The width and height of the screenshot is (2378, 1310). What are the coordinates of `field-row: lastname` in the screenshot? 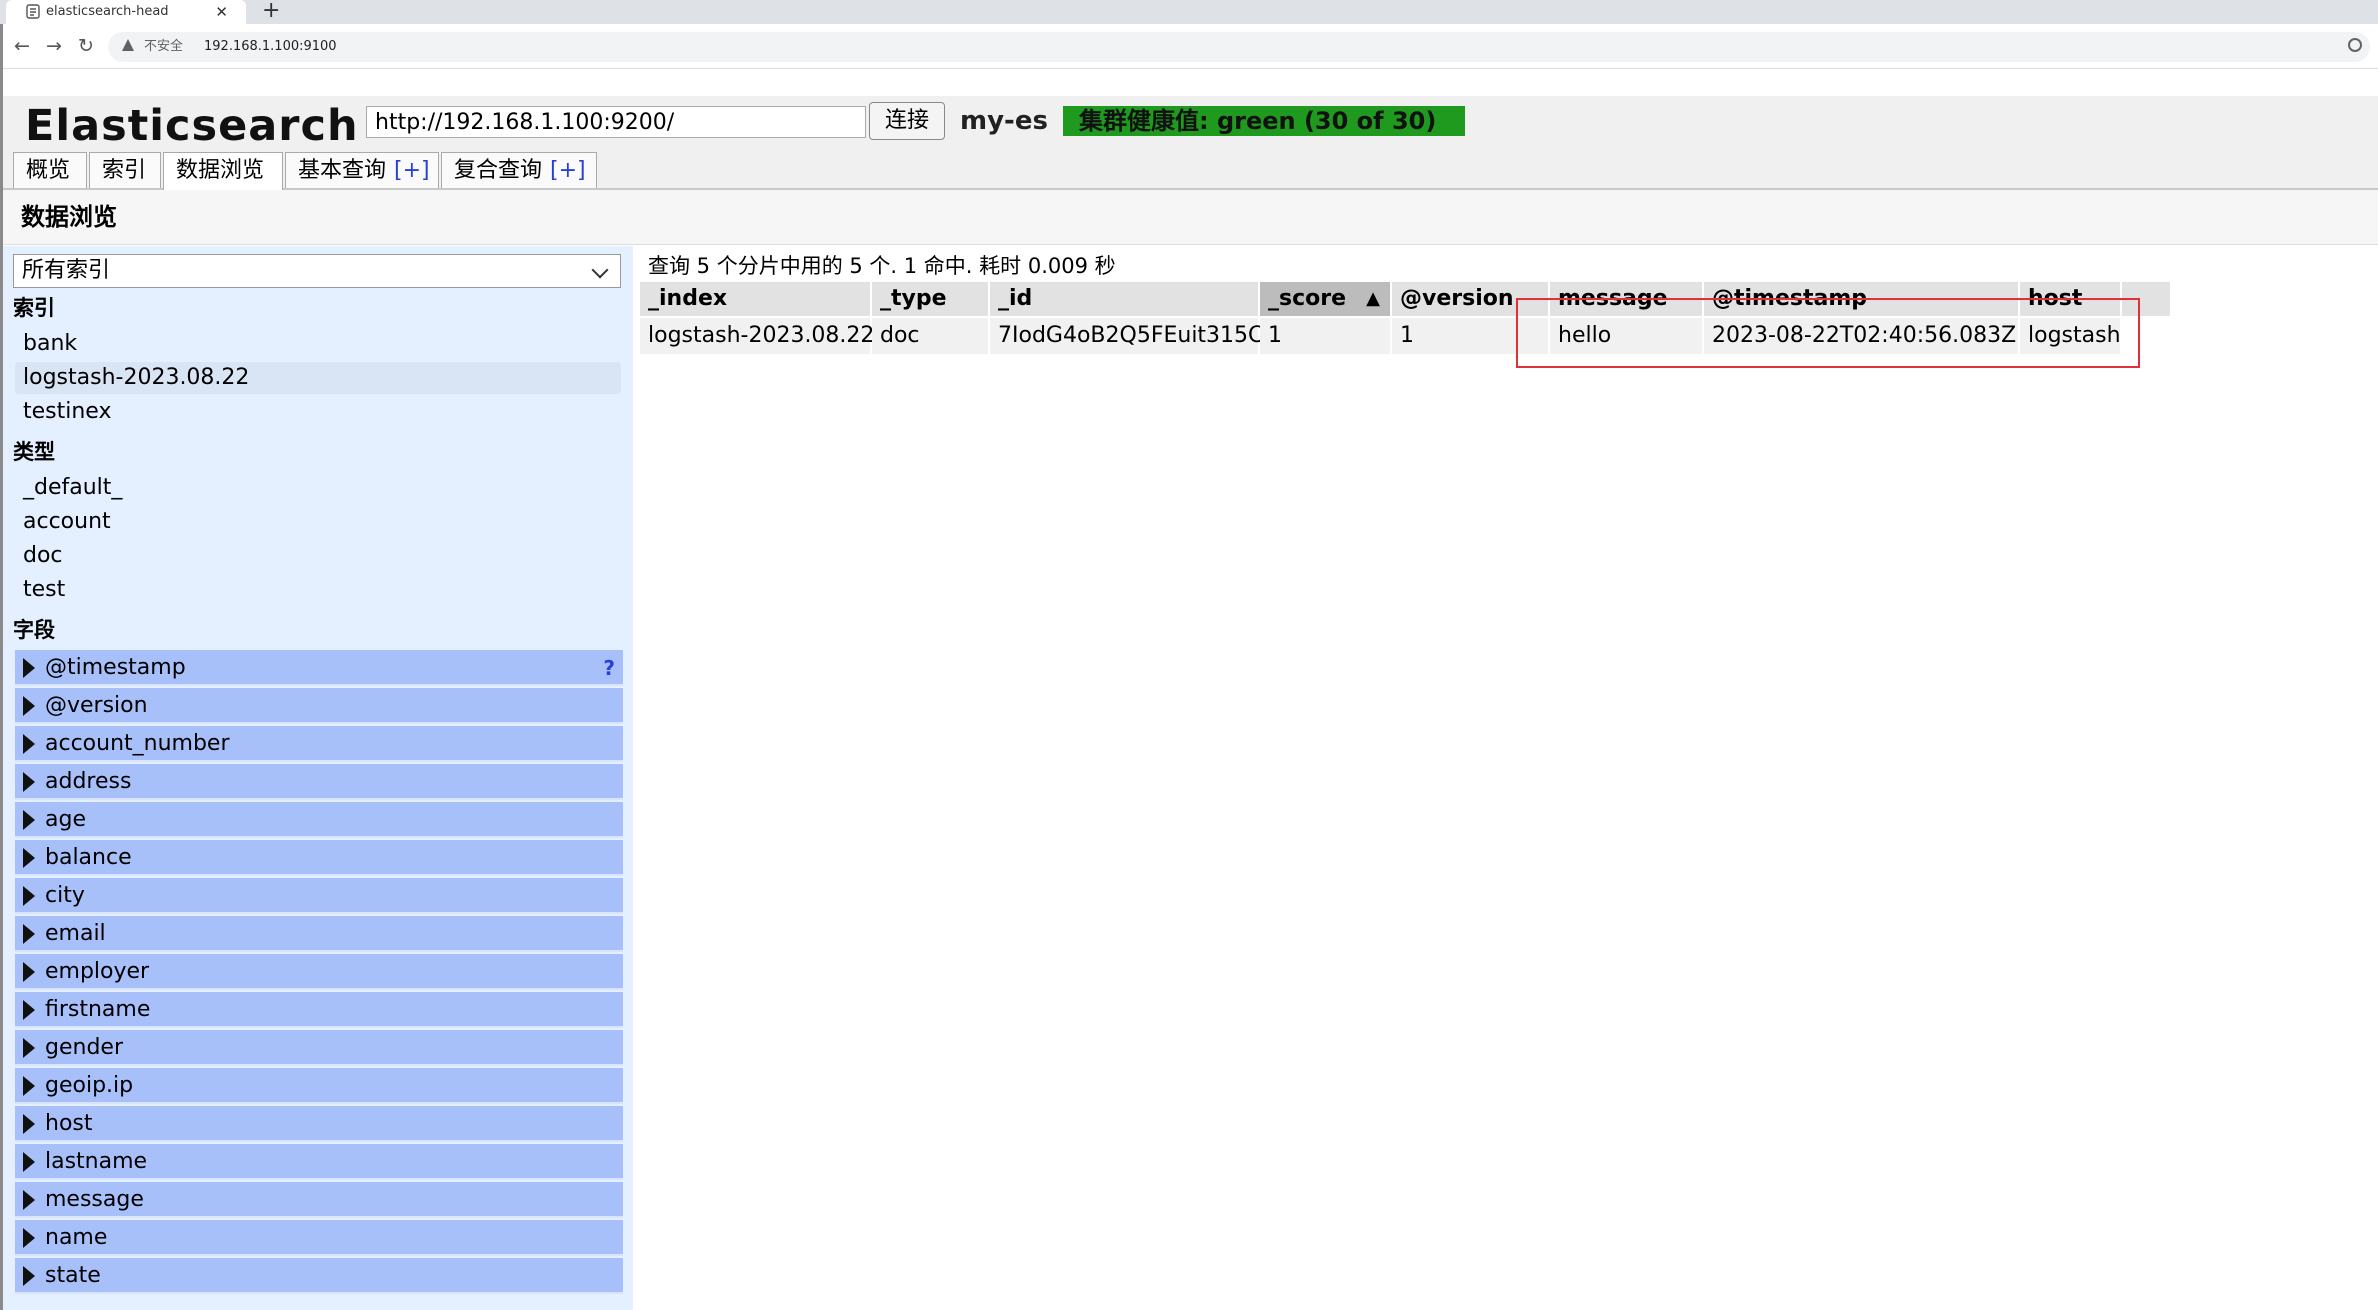 It's located at (319, 1162).